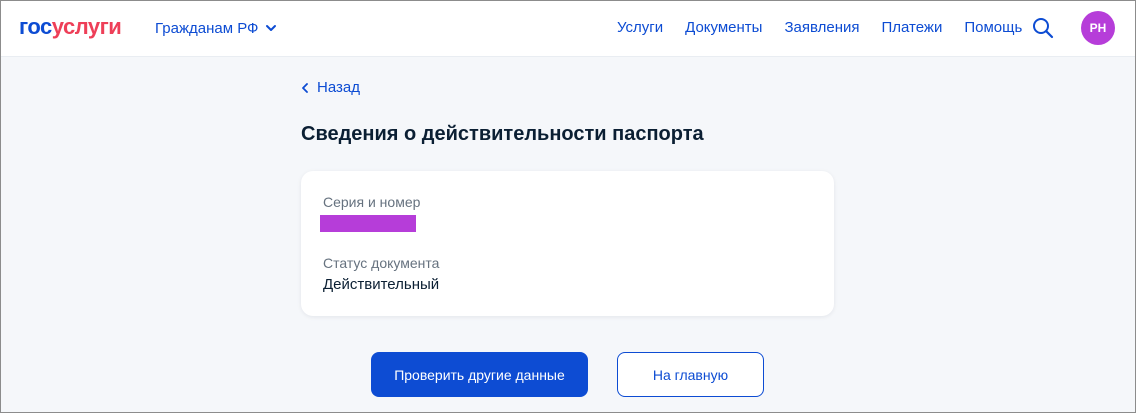 The image size is (1136, 413). Describe the element at coordinates (690, 374) in the screenshot. I see `home-button: На главную` at that location.